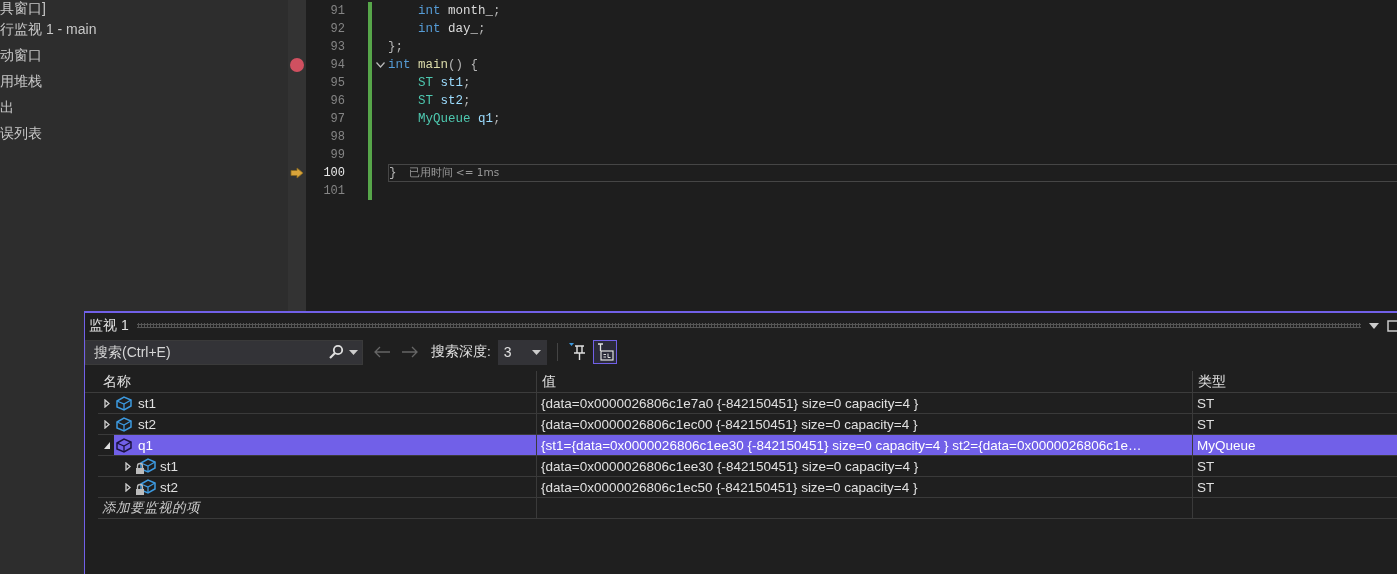 The height and width of the screenshot is (574, 1397). What do you see at coordinates (380, 65) in the screenshot?
I see `fold-icon` at bounding box center [380, 65].